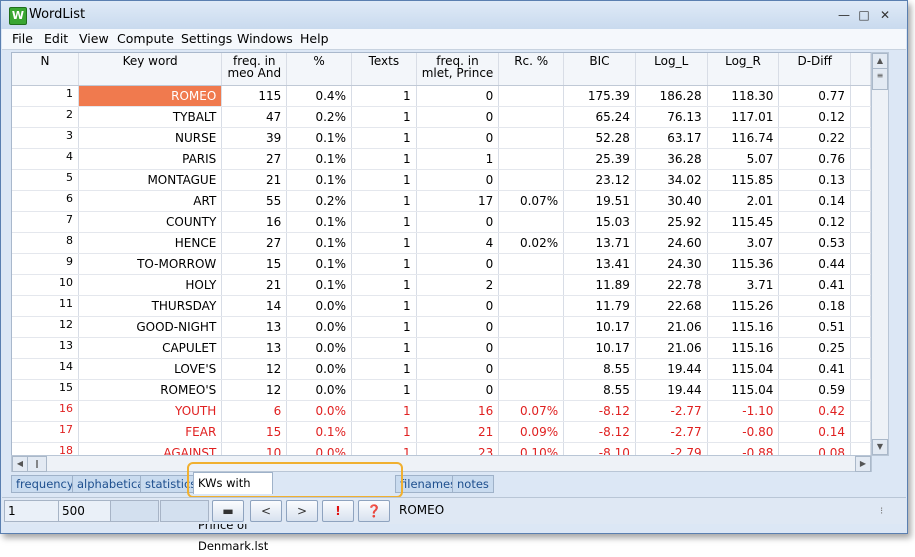  I want to click on menu-file: File, so click(22, 38).